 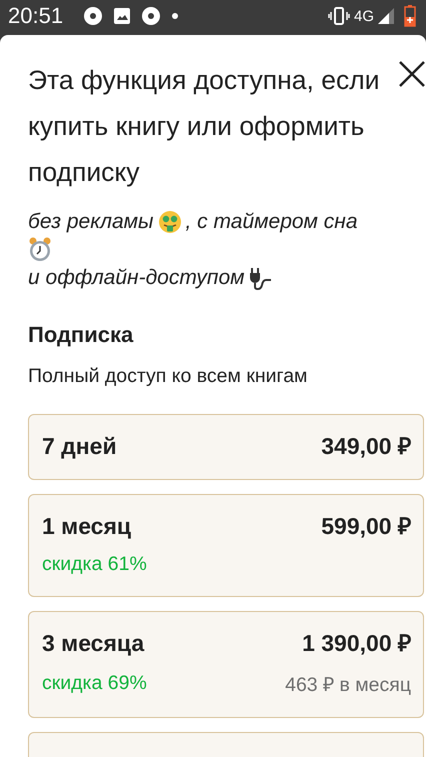 What do you see at coordinates (260, 278) in the screenshot?
I see `plug-icon` at bounding box center [260, 278].